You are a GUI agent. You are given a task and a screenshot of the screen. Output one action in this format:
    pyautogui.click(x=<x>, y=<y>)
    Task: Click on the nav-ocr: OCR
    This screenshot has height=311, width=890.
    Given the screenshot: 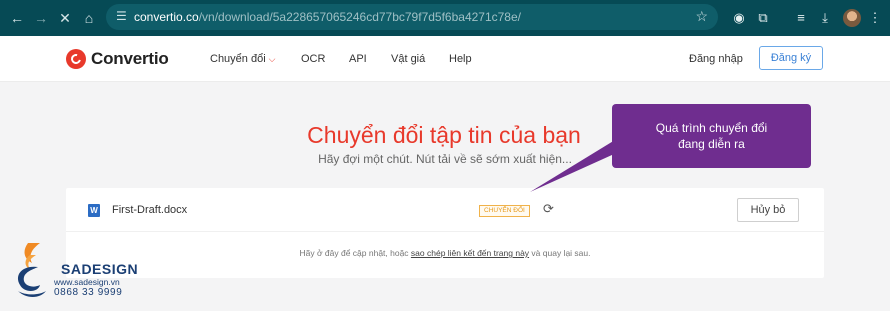 What is the action you would take?
    pyautogui.click(x=313, y=59)
    